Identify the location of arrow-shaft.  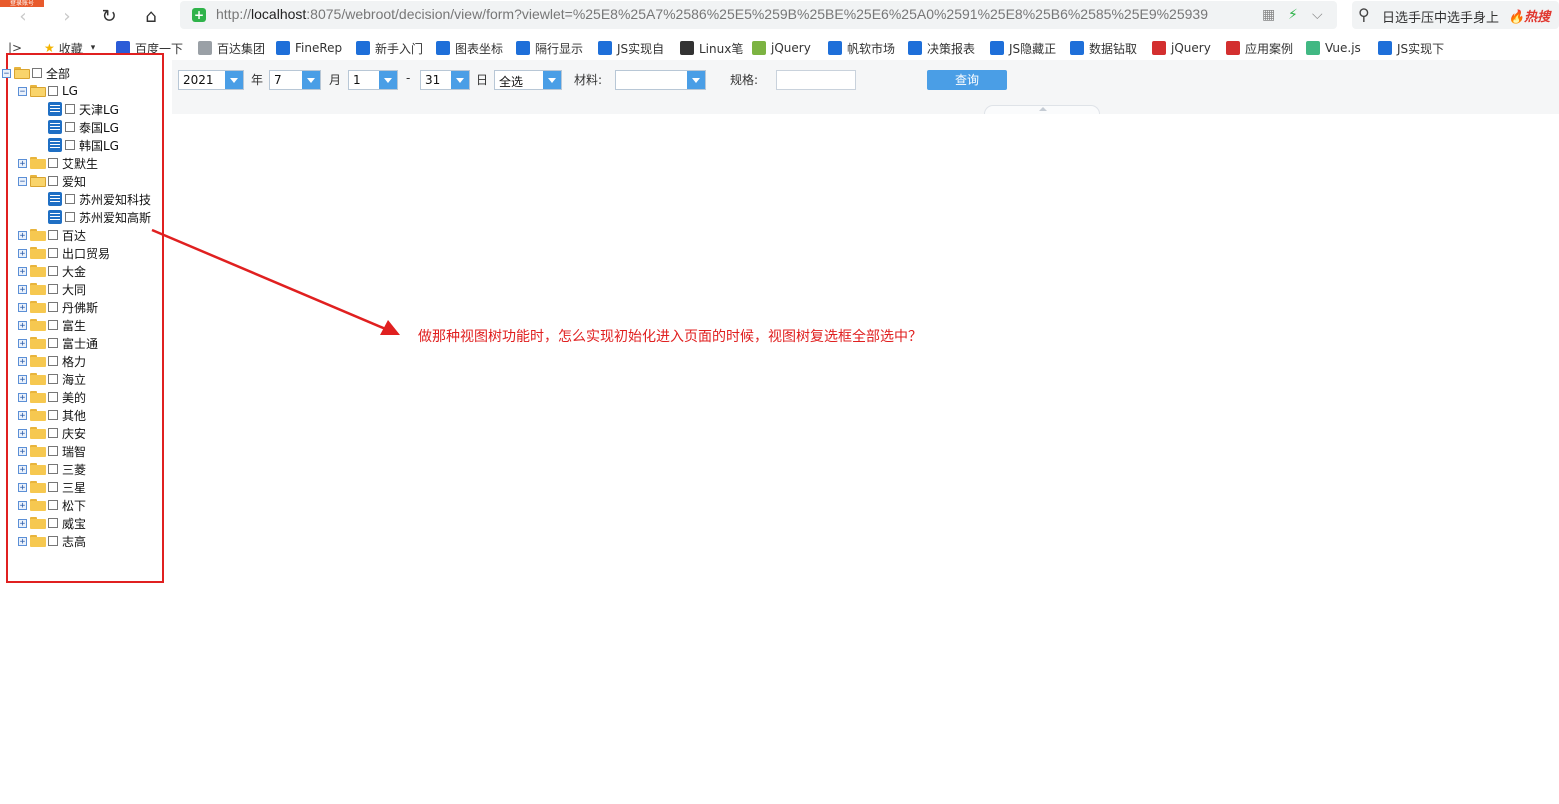
(270, 280).